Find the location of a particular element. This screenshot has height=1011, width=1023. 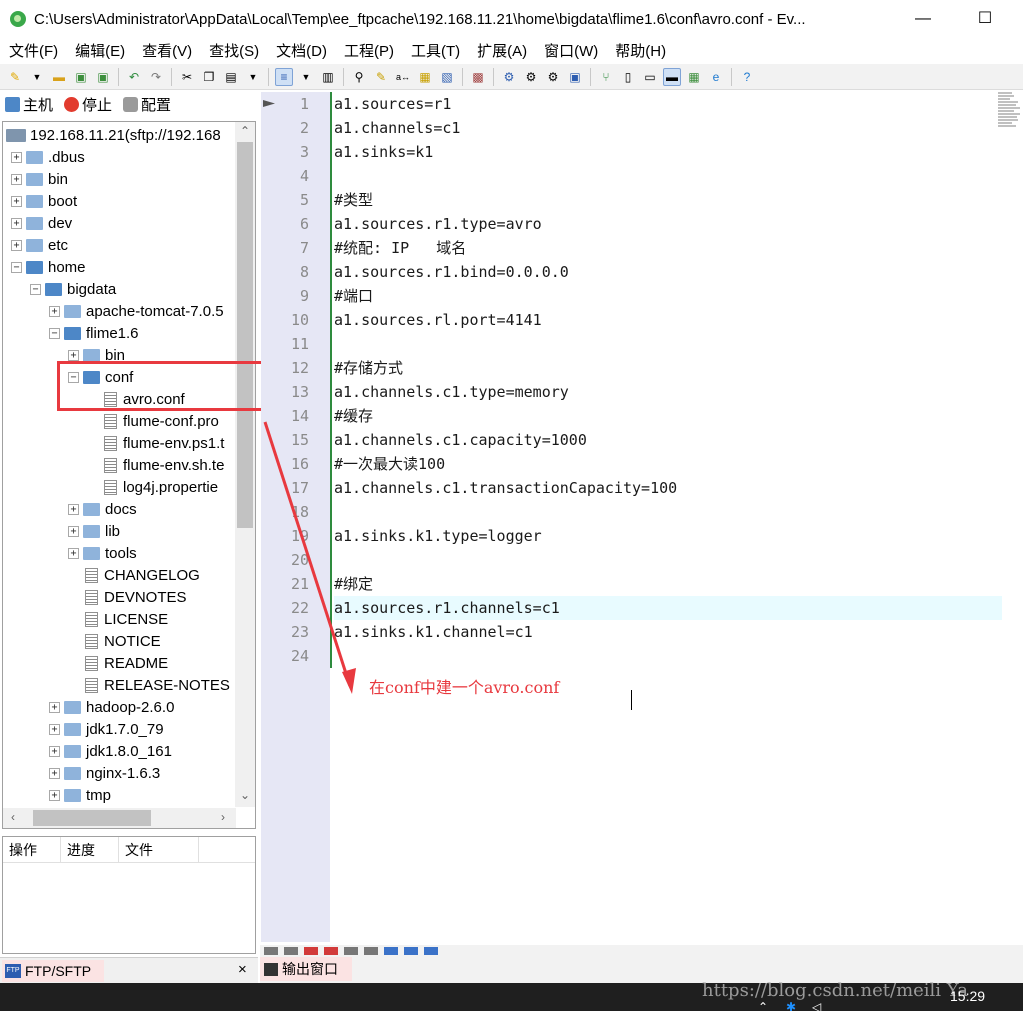

copy-icon: ❐ is located at coordinates (209, 77).